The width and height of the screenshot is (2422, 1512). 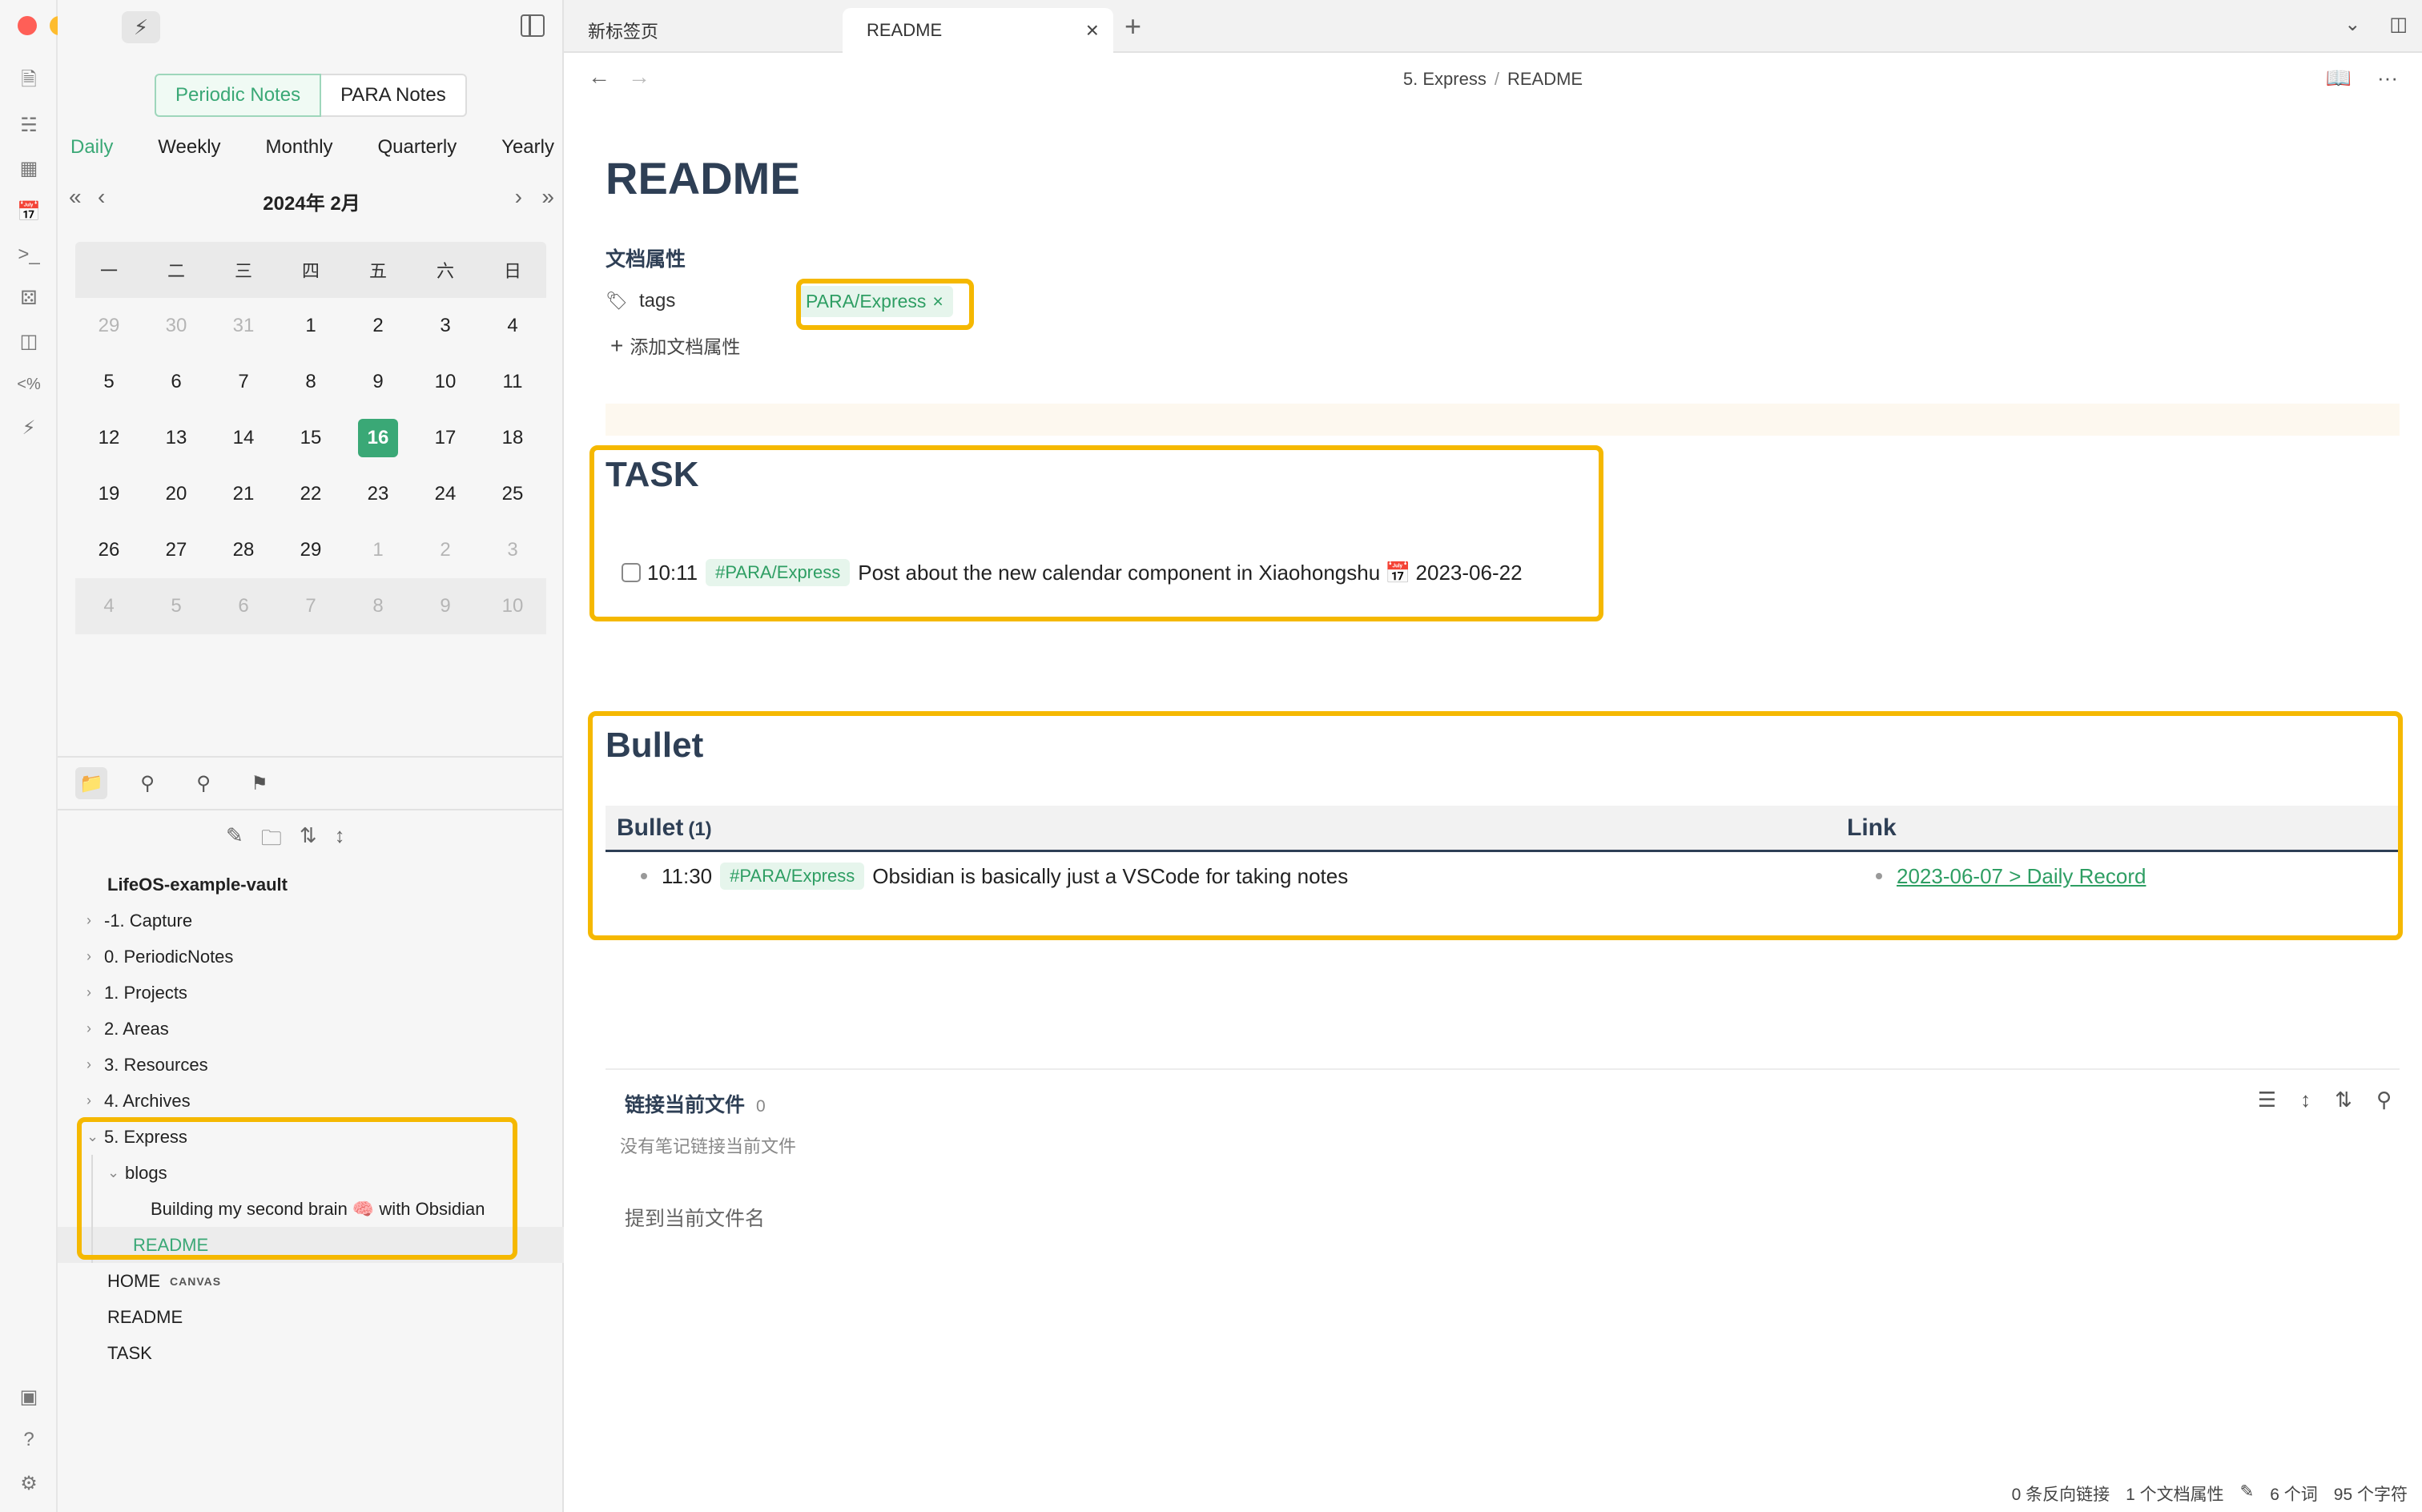 I want to click on collapse-all-icon: ↕, so click(x=340, y=841).